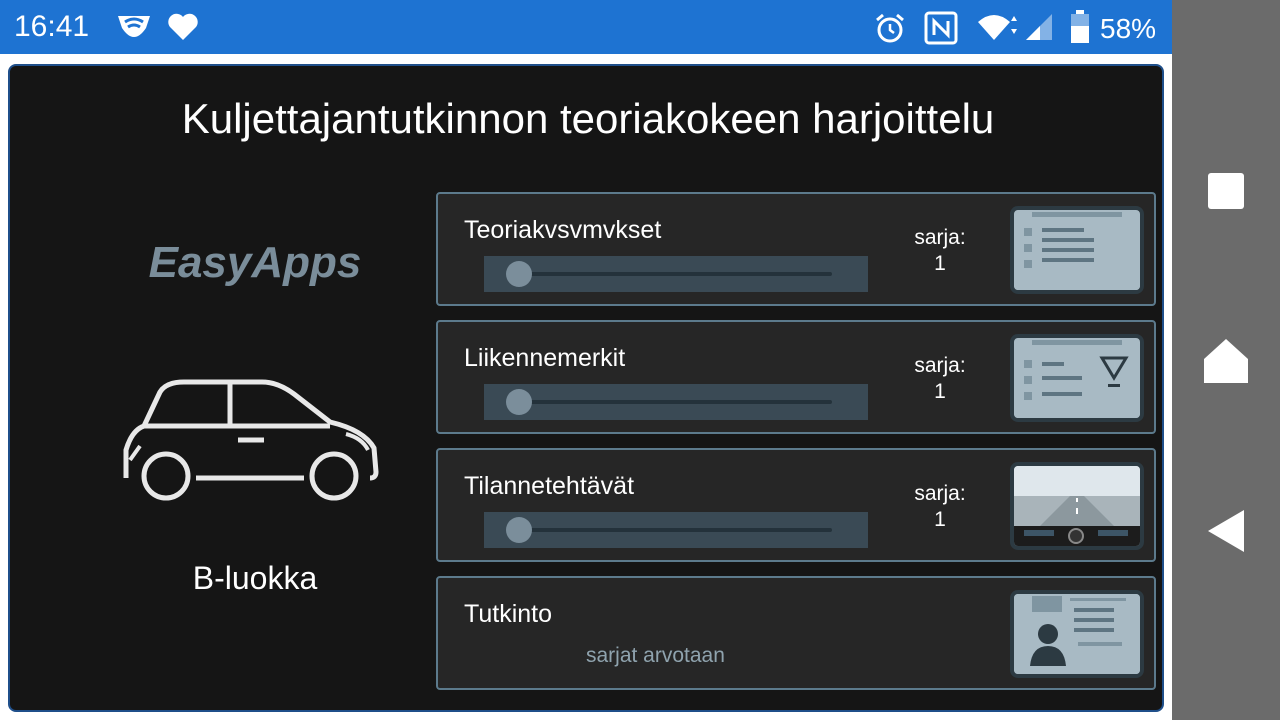  I want to click on brand-logo: EasyApps, so click(255, 262).